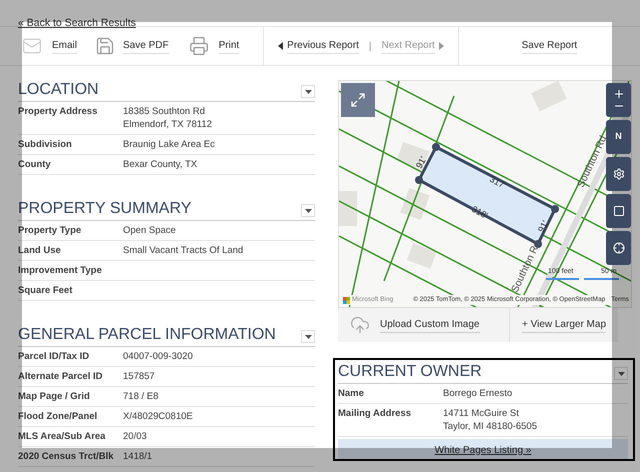 This screenshot has width=640, height=472. I want to click on field-value: 18385 Southton Rd, so click(164, 111).